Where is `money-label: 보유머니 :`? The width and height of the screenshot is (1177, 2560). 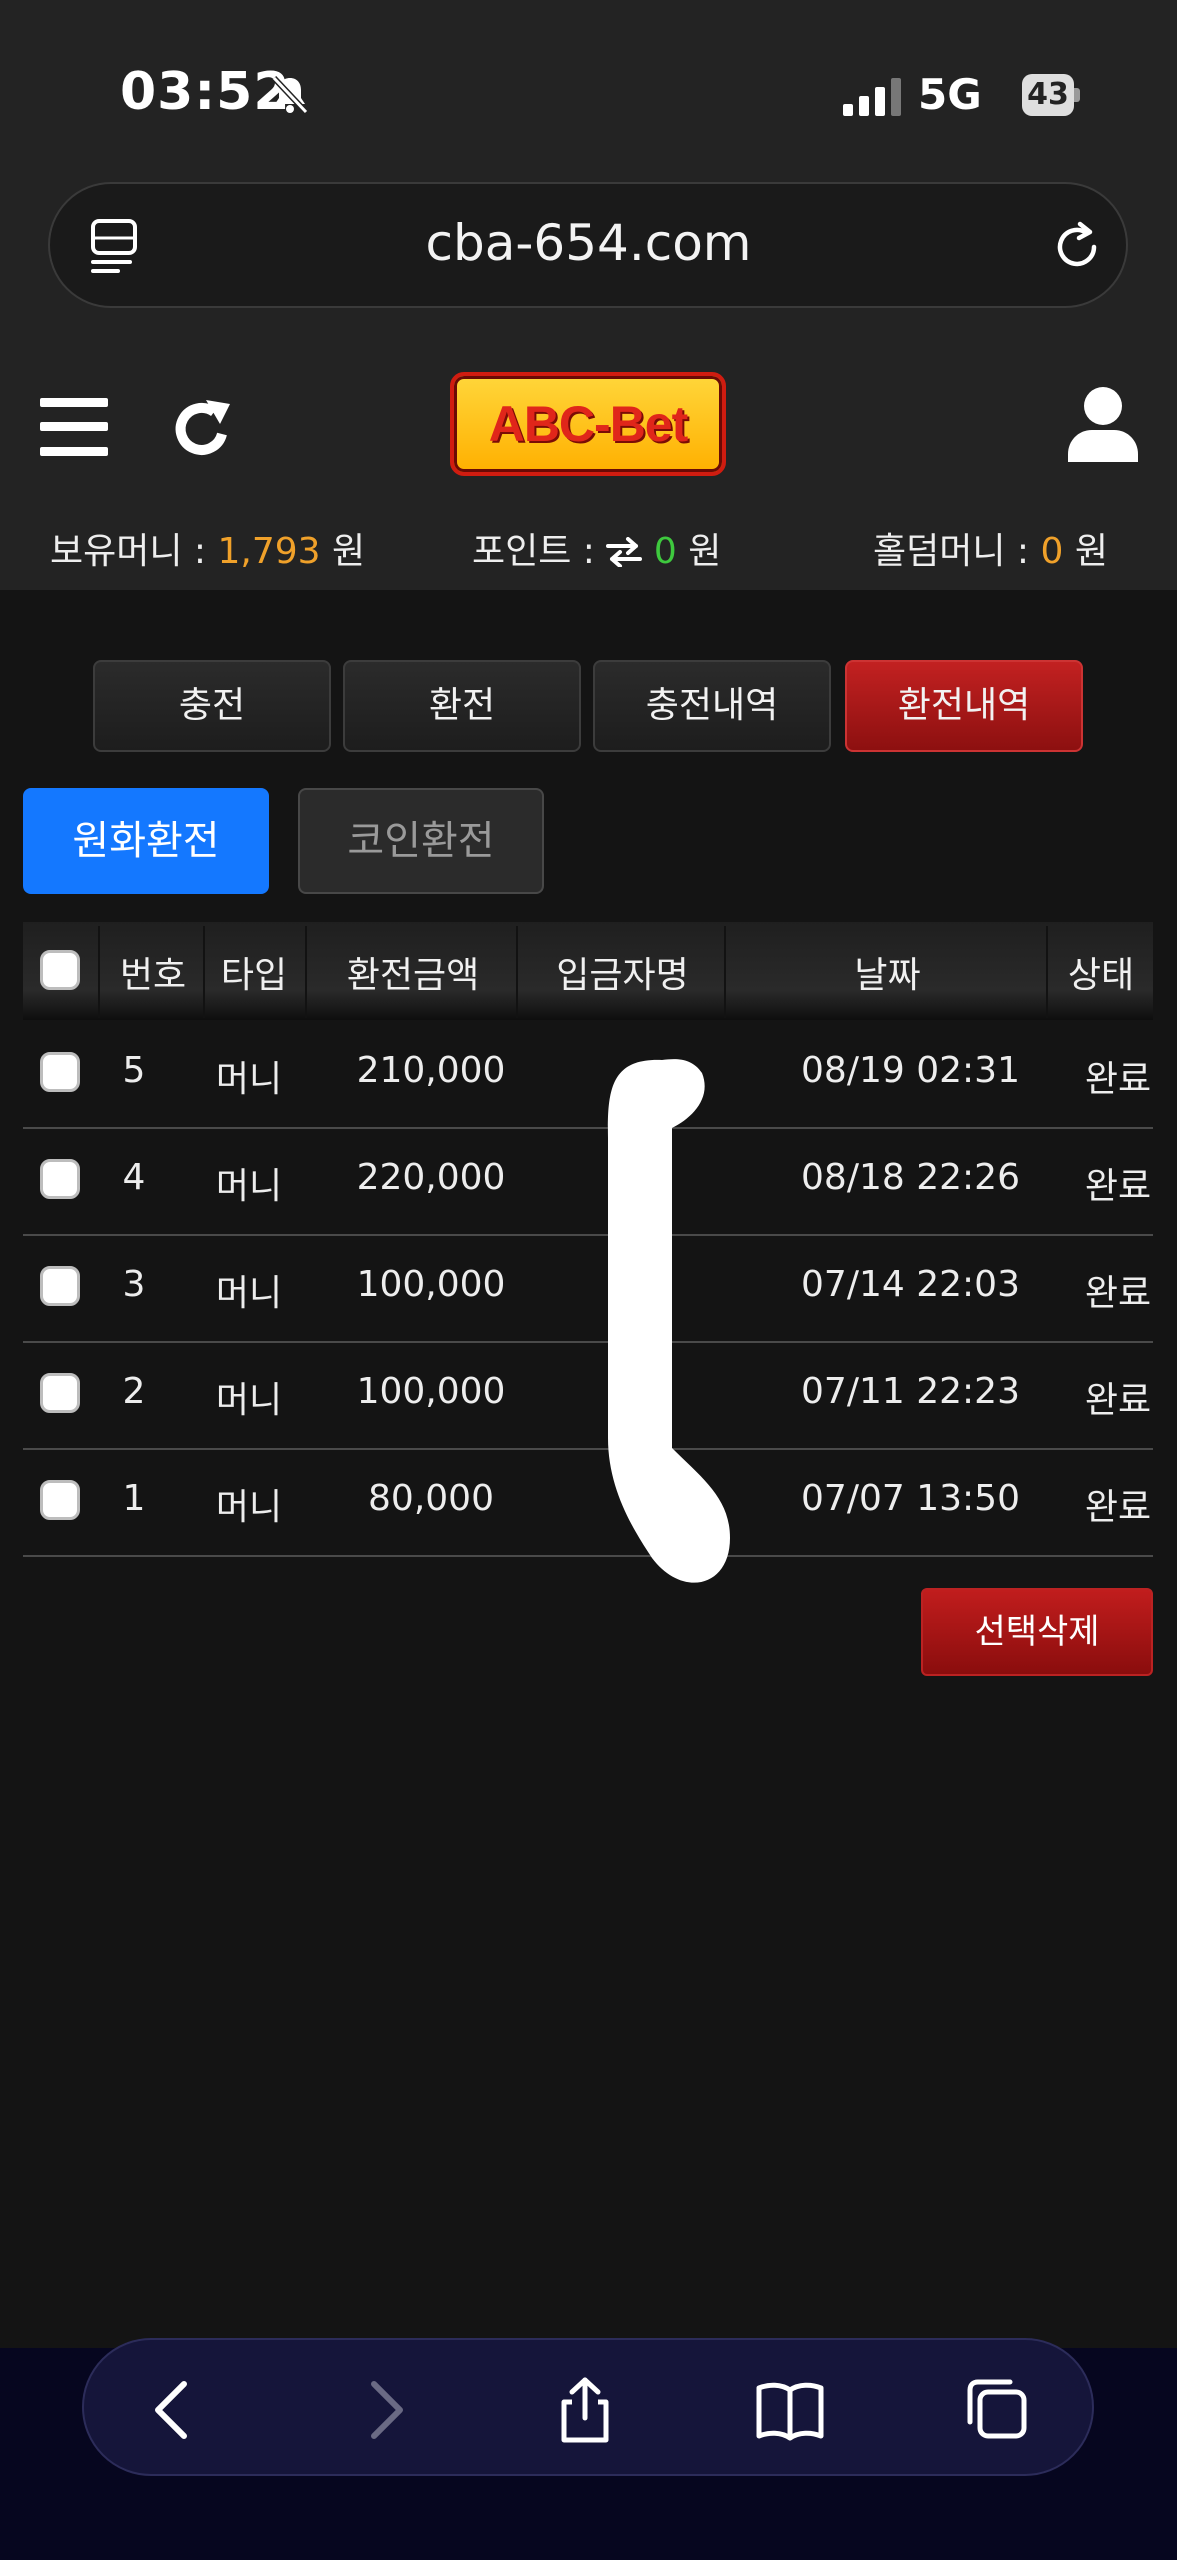
money-label: 보유머니 : is located at coordinates (134, 551).